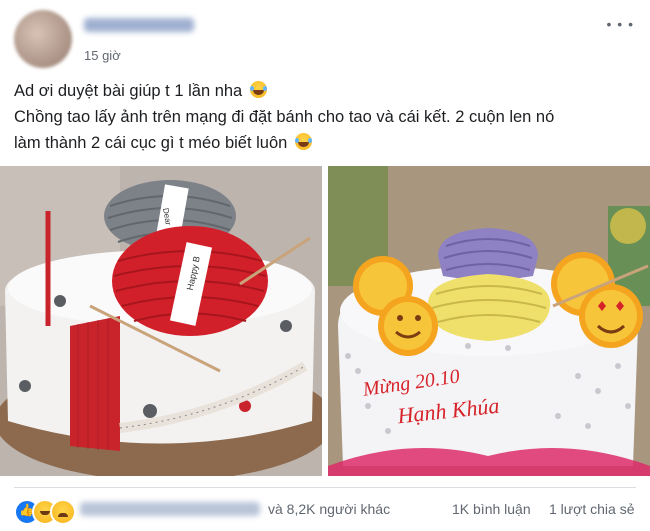  I want to click on reactor-names-blurred, so click(170, 509).